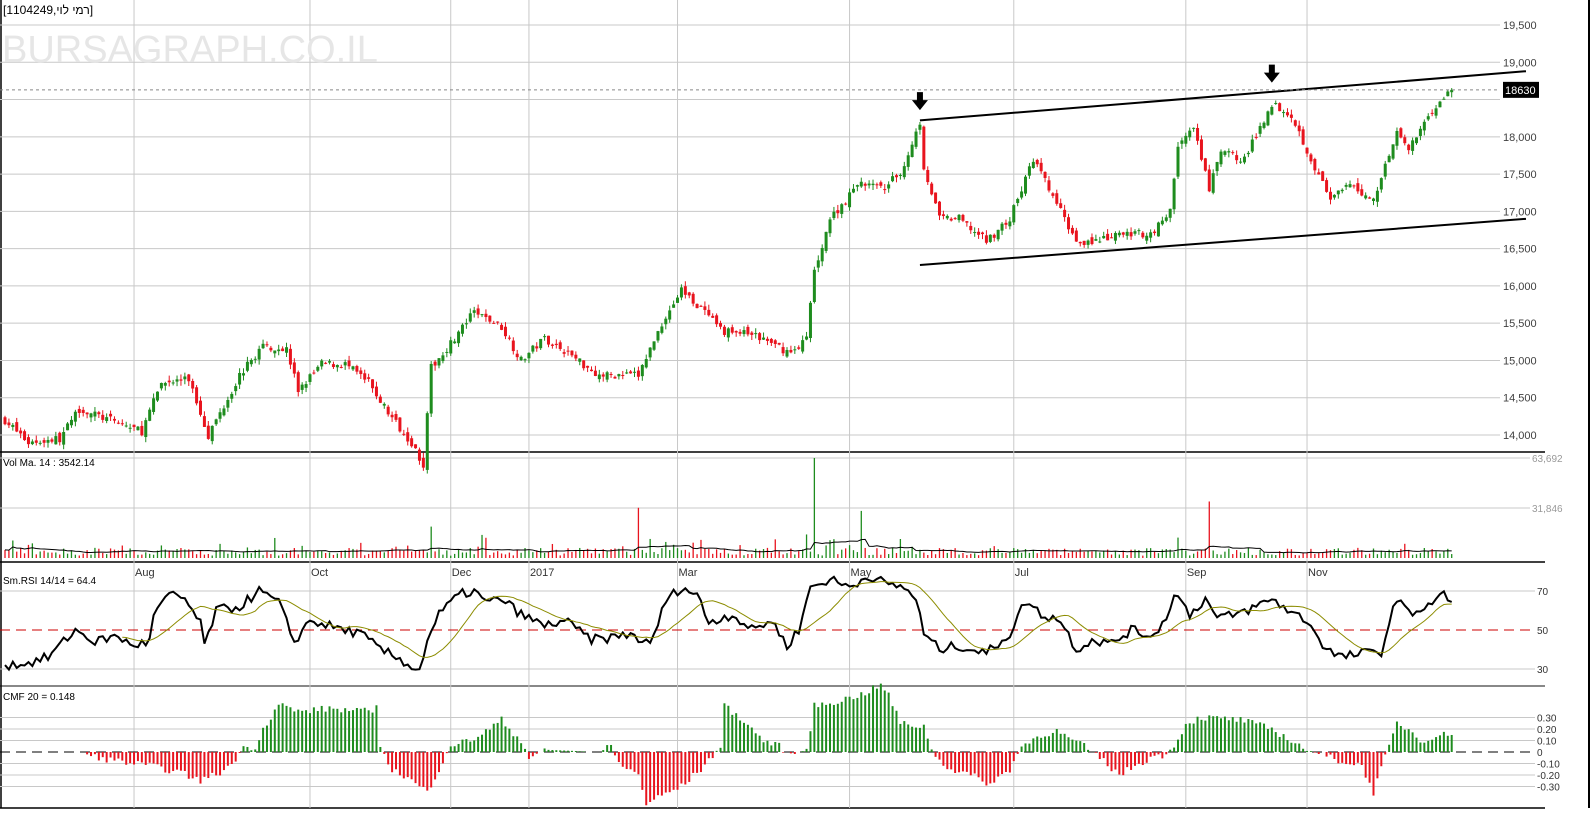 This screenshot has height=822, width=1593. Describe the element at coordinates (1543, 631) in the screenshot. I see `rsi-axis-label: 50` at that location.